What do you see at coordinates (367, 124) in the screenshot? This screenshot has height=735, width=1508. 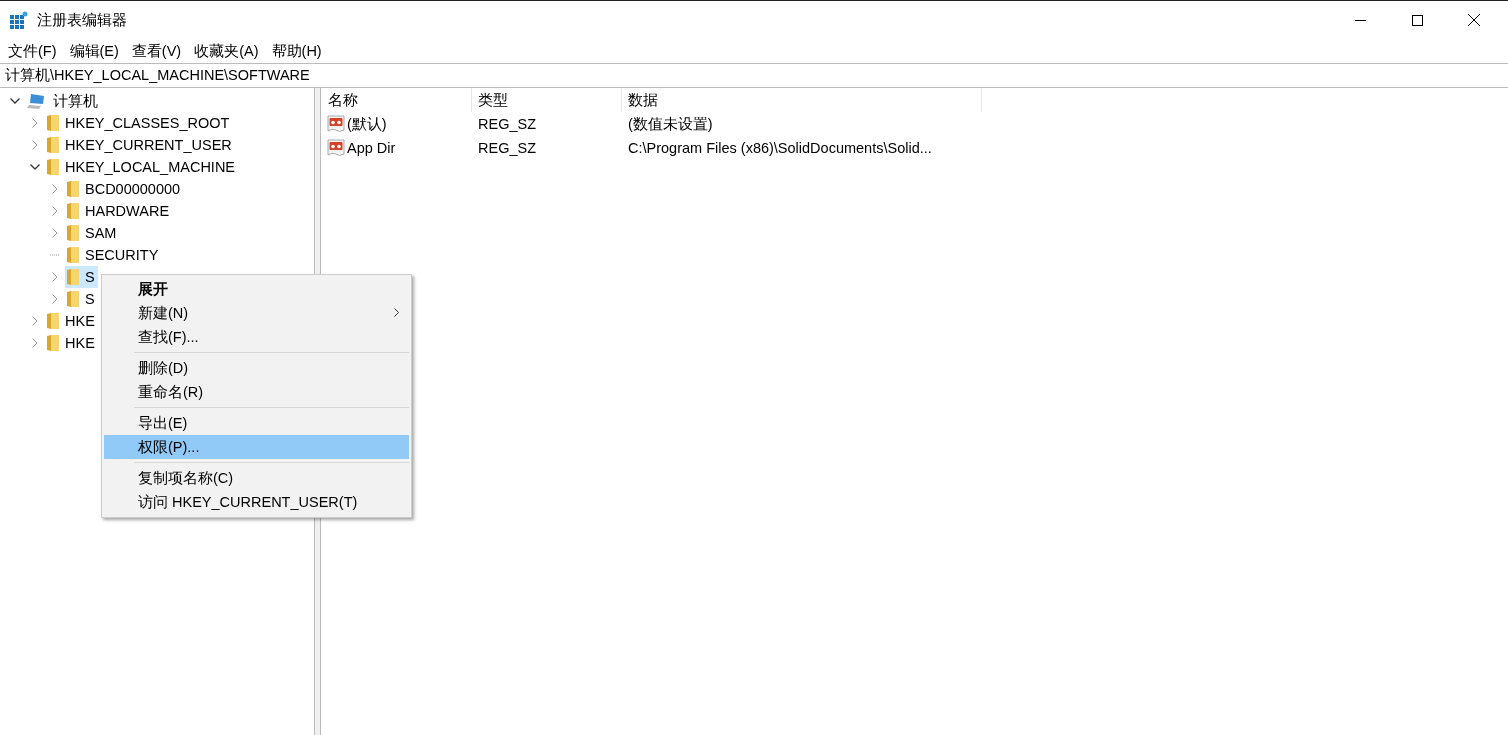 I see `table-cell: (默认)` at bounding box center [367, 124].